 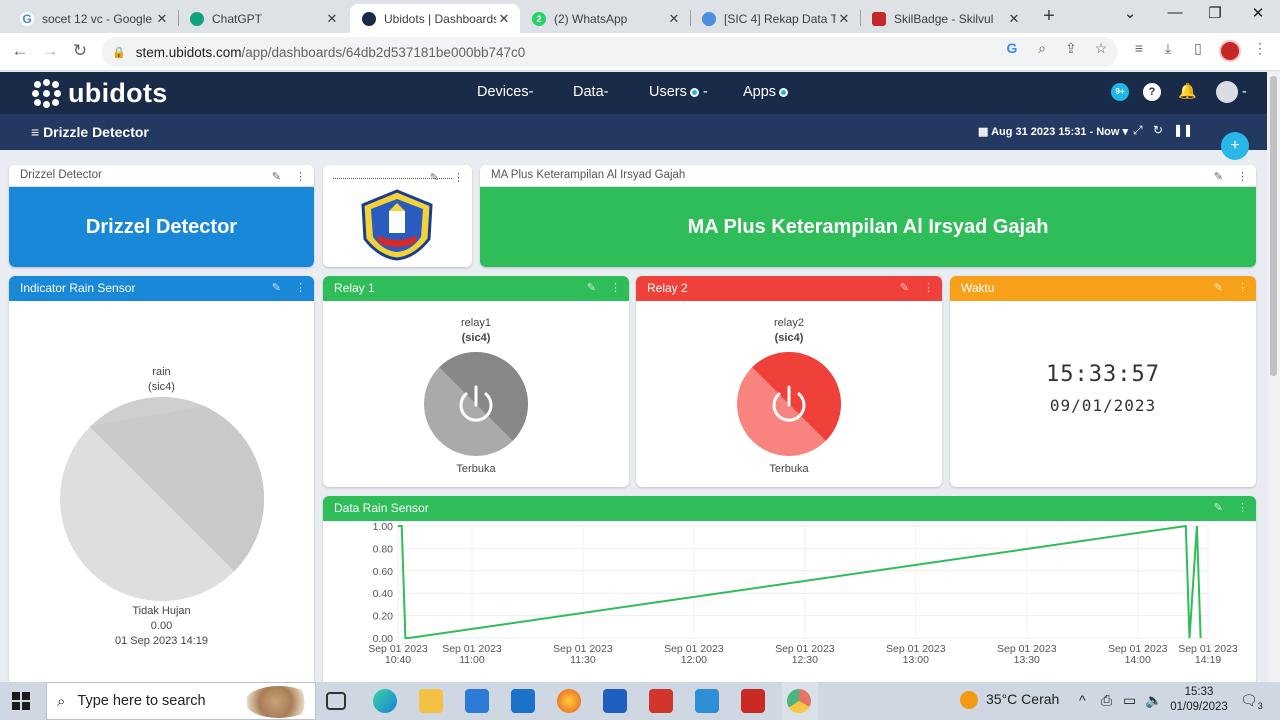 I want to click on tray-overflow-icon: ^, so click(x=1082, y=700).